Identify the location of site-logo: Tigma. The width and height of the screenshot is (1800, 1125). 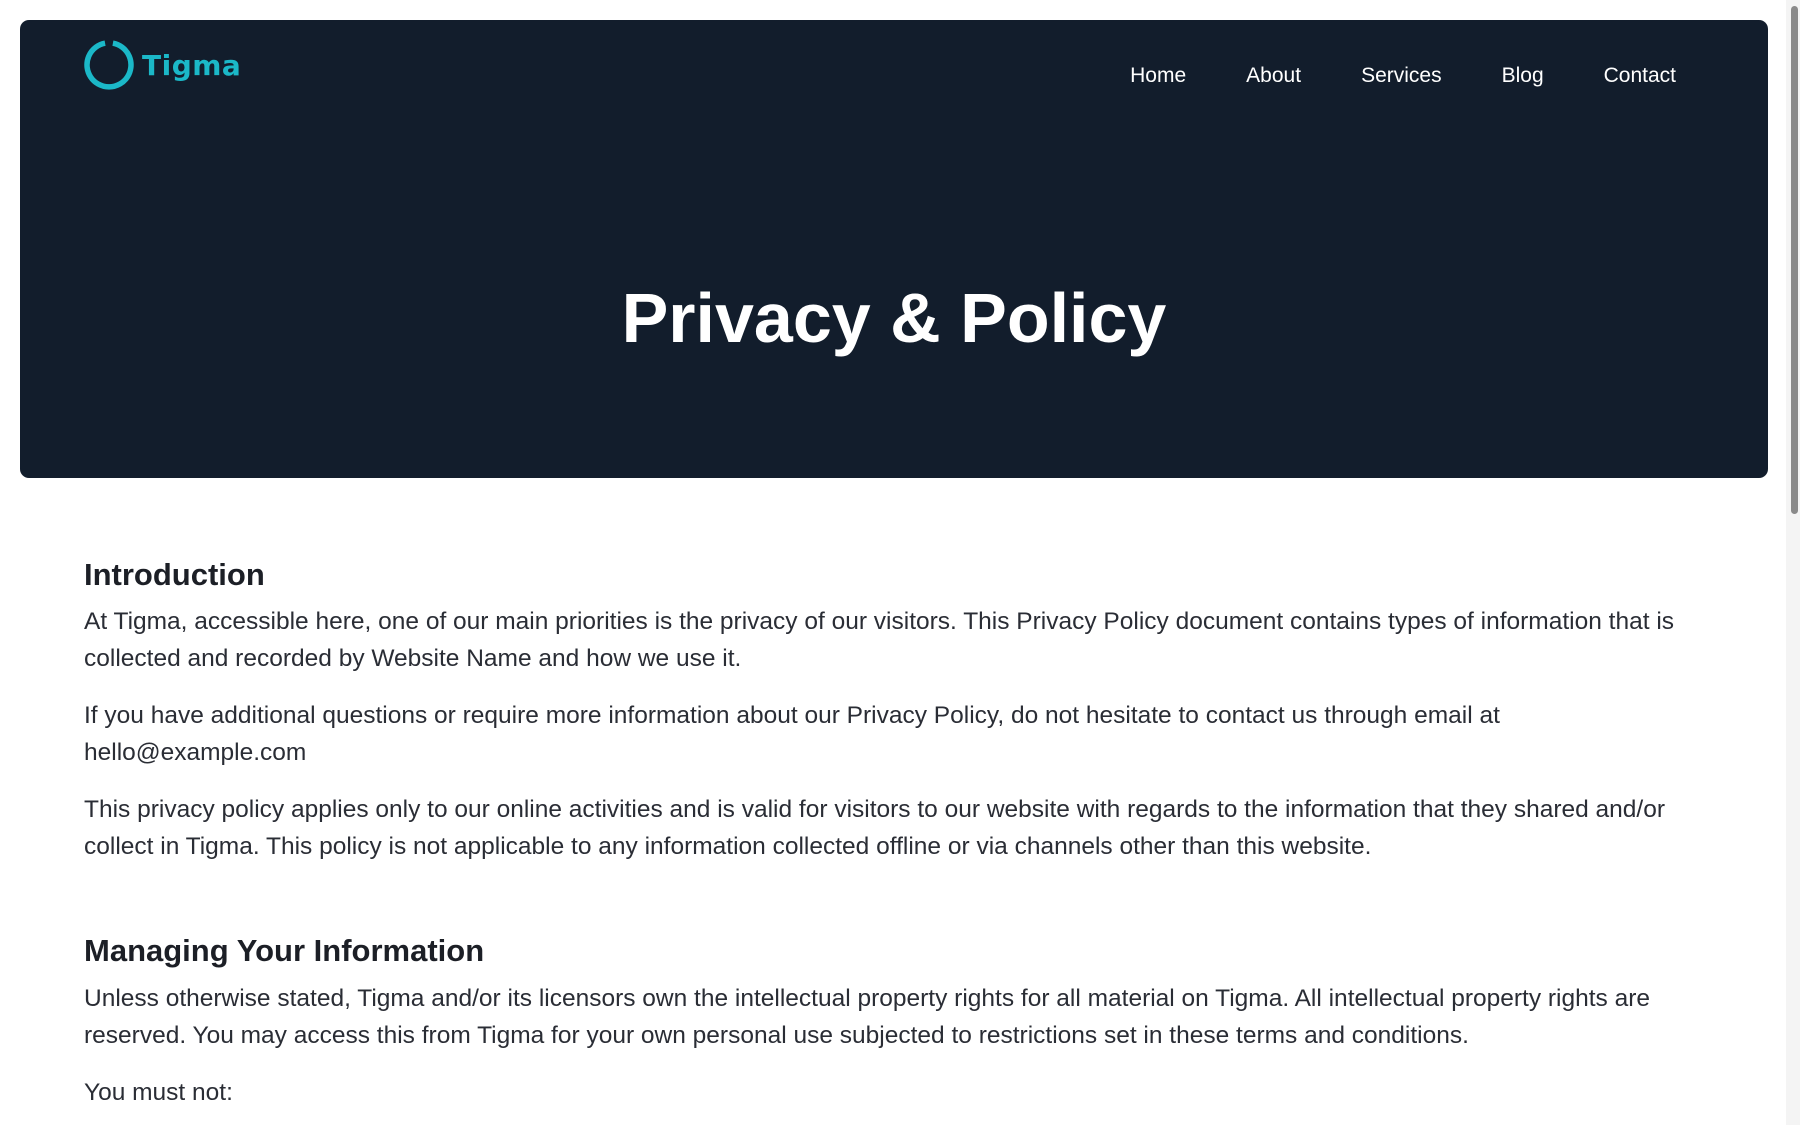
(162, 65).